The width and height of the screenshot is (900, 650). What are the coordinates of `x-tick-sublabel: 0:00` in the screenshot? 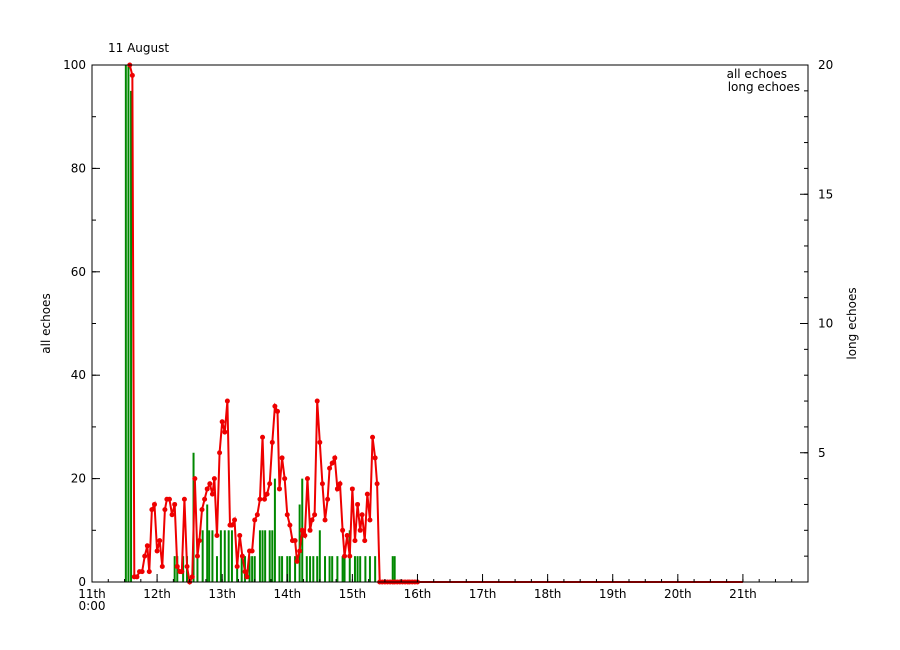 It's located at (92, 606).